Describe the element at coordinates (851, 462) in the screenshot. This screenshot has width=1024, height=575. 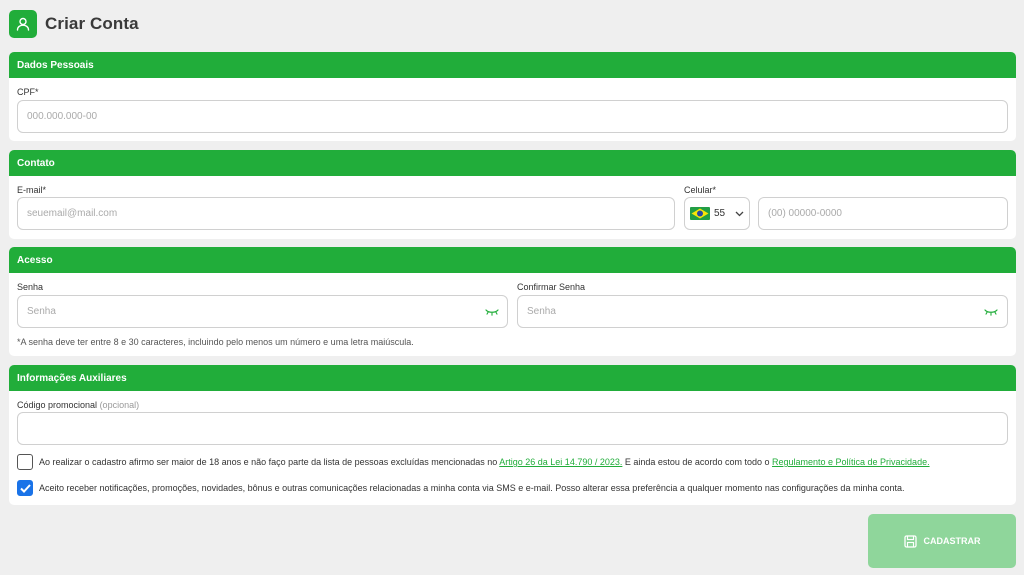
I see `privacy-policy-link: Regulamento e Política de Privacidade.` at that location.